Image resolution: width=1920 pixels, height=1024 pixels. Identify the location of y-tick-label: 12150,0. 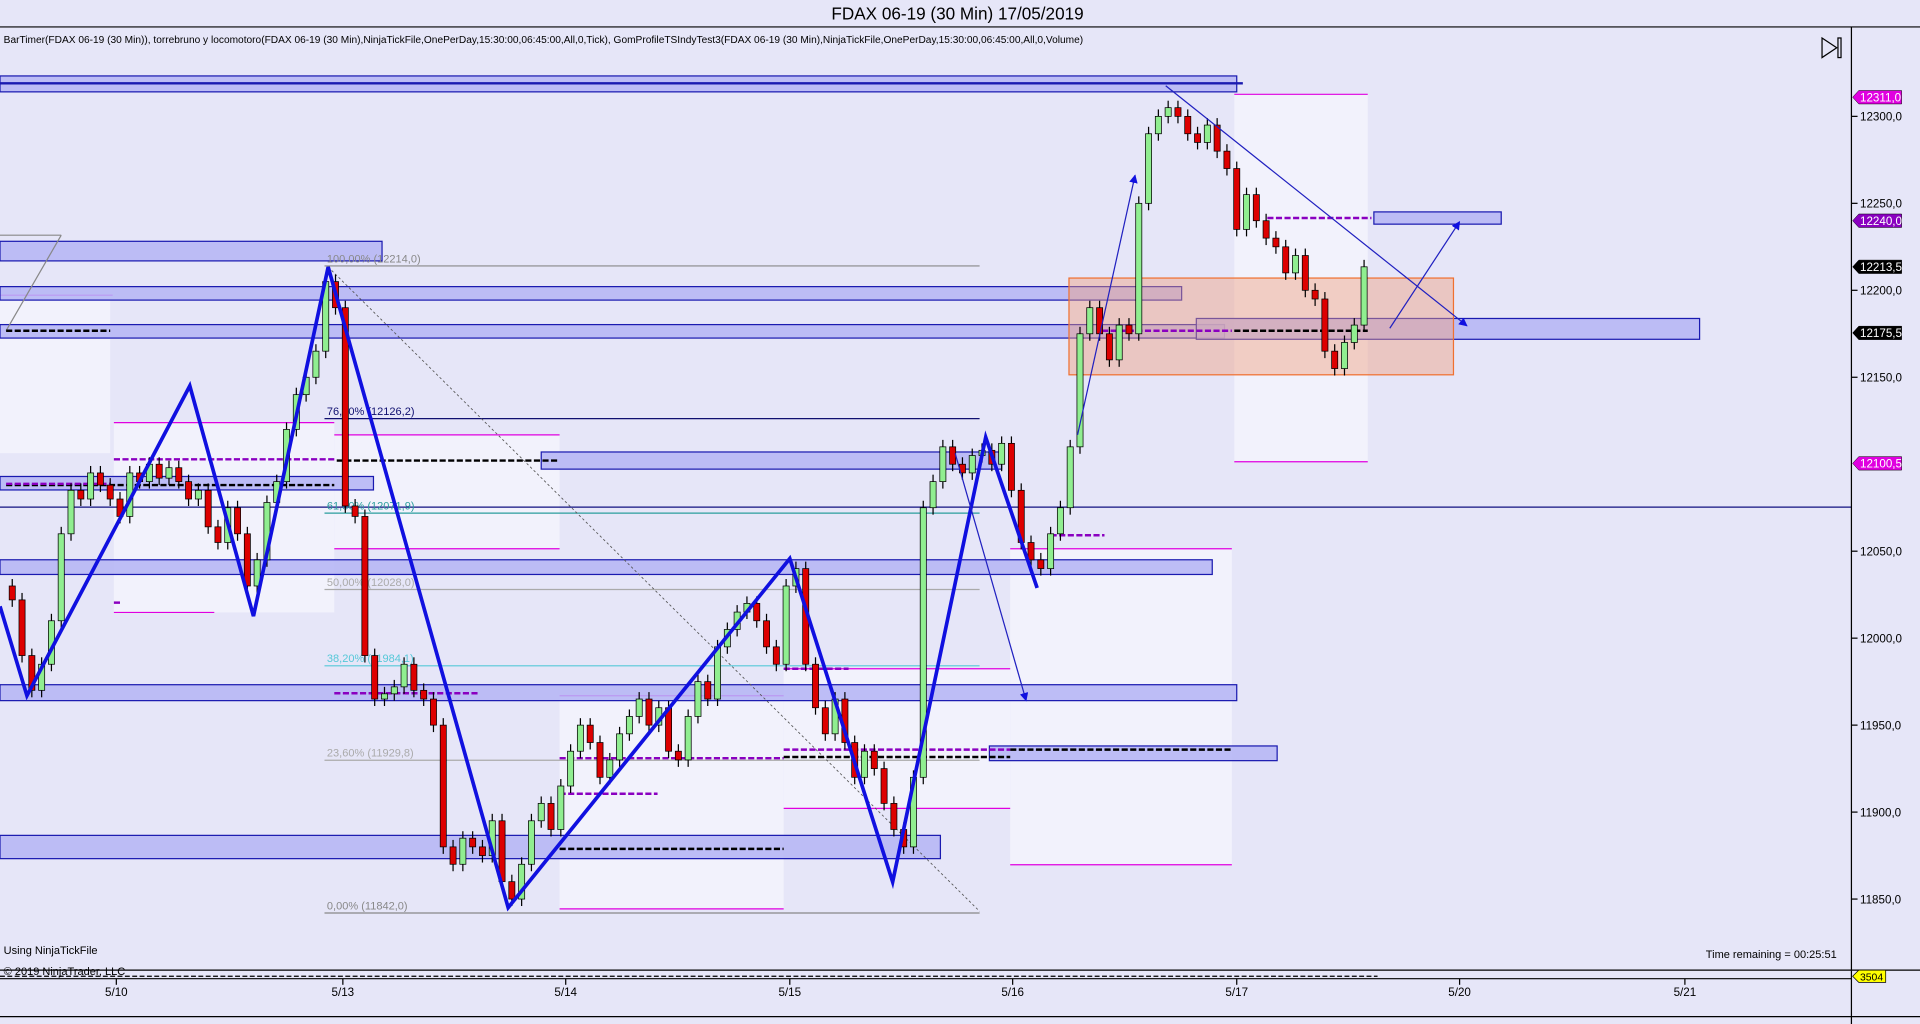
(1881, 378).